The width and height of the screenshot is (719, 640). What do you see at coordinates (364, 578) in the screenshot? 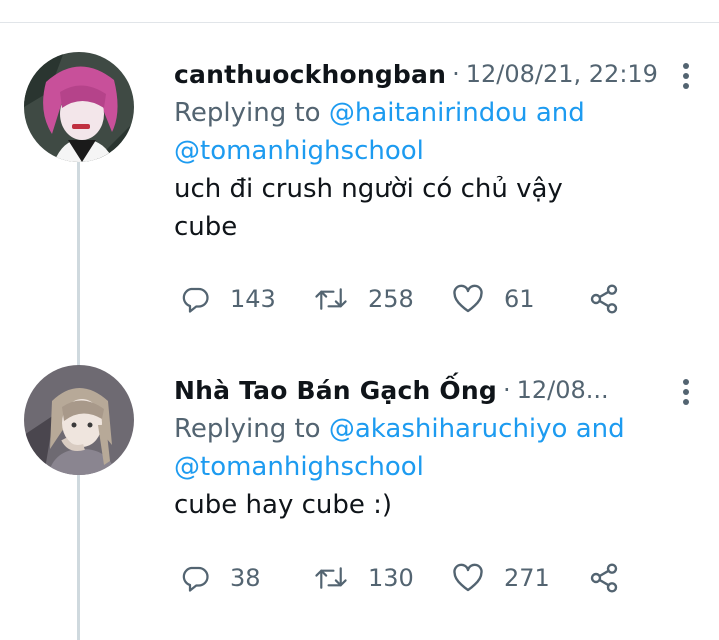
I see `retweet-button: 130` at bounding box center [364, 578].